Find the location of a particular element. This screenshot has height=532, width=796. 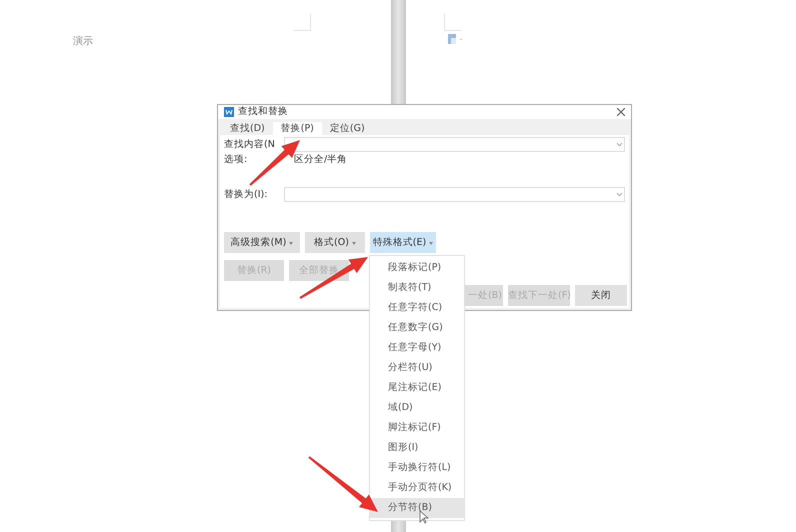

field-label: 选项: is located at coordinates (236, 159).